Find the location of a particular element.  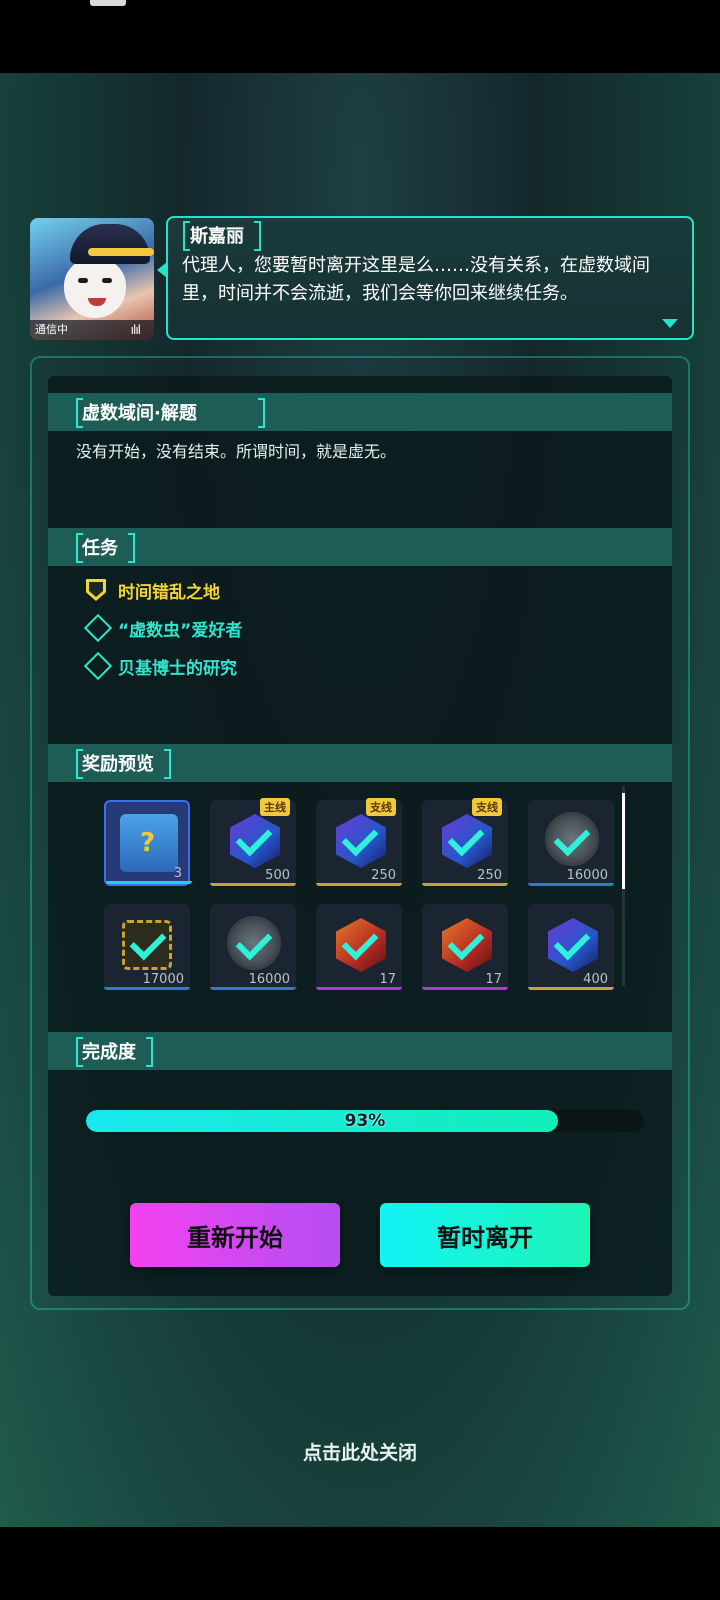

bottom-bar is located at coordinates (360, 1563).